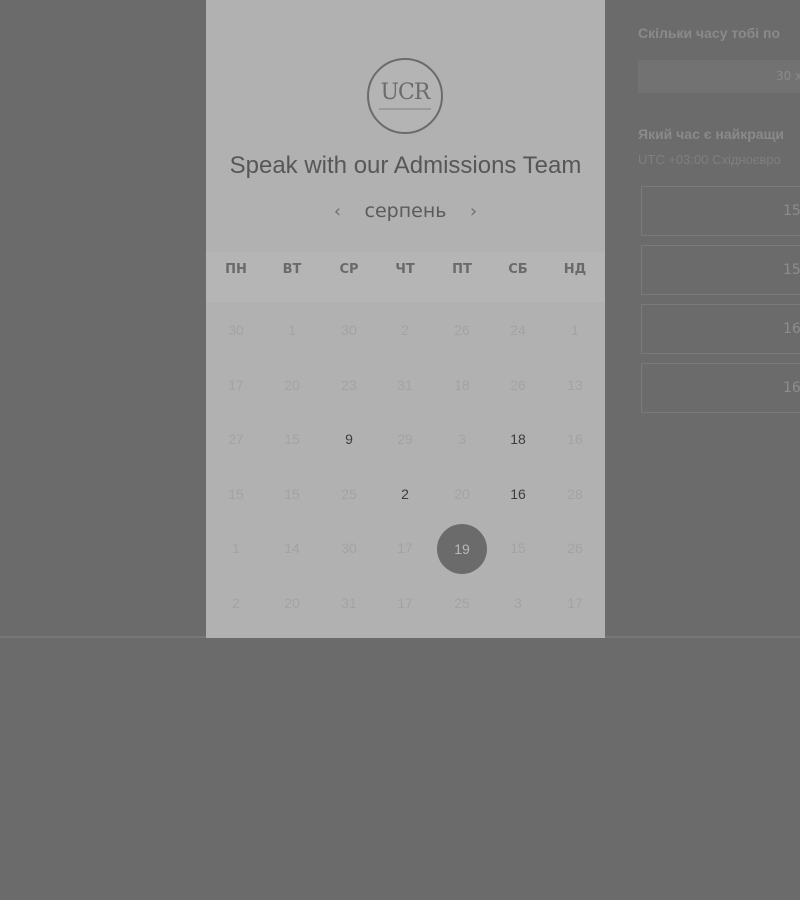 This screenshot has width=800, height=900. Describe the element at coordinates (474, 211) in the screenshot. I see `next-month-icon: ›` at that location.